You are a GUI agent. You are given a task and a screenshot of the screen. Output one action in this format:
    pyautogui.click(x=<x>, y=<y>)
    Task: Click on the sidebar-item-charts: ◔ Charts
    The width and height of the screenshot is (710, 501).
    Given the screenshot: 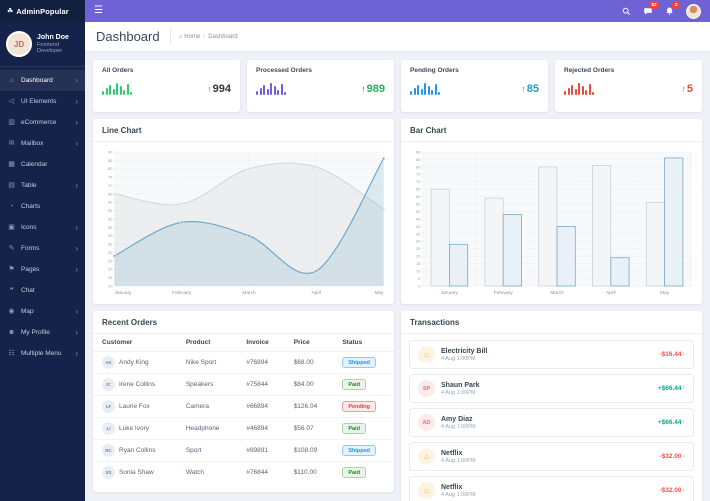 What is the action you would take?
    pyautogui.click(x=42, y=206)
    